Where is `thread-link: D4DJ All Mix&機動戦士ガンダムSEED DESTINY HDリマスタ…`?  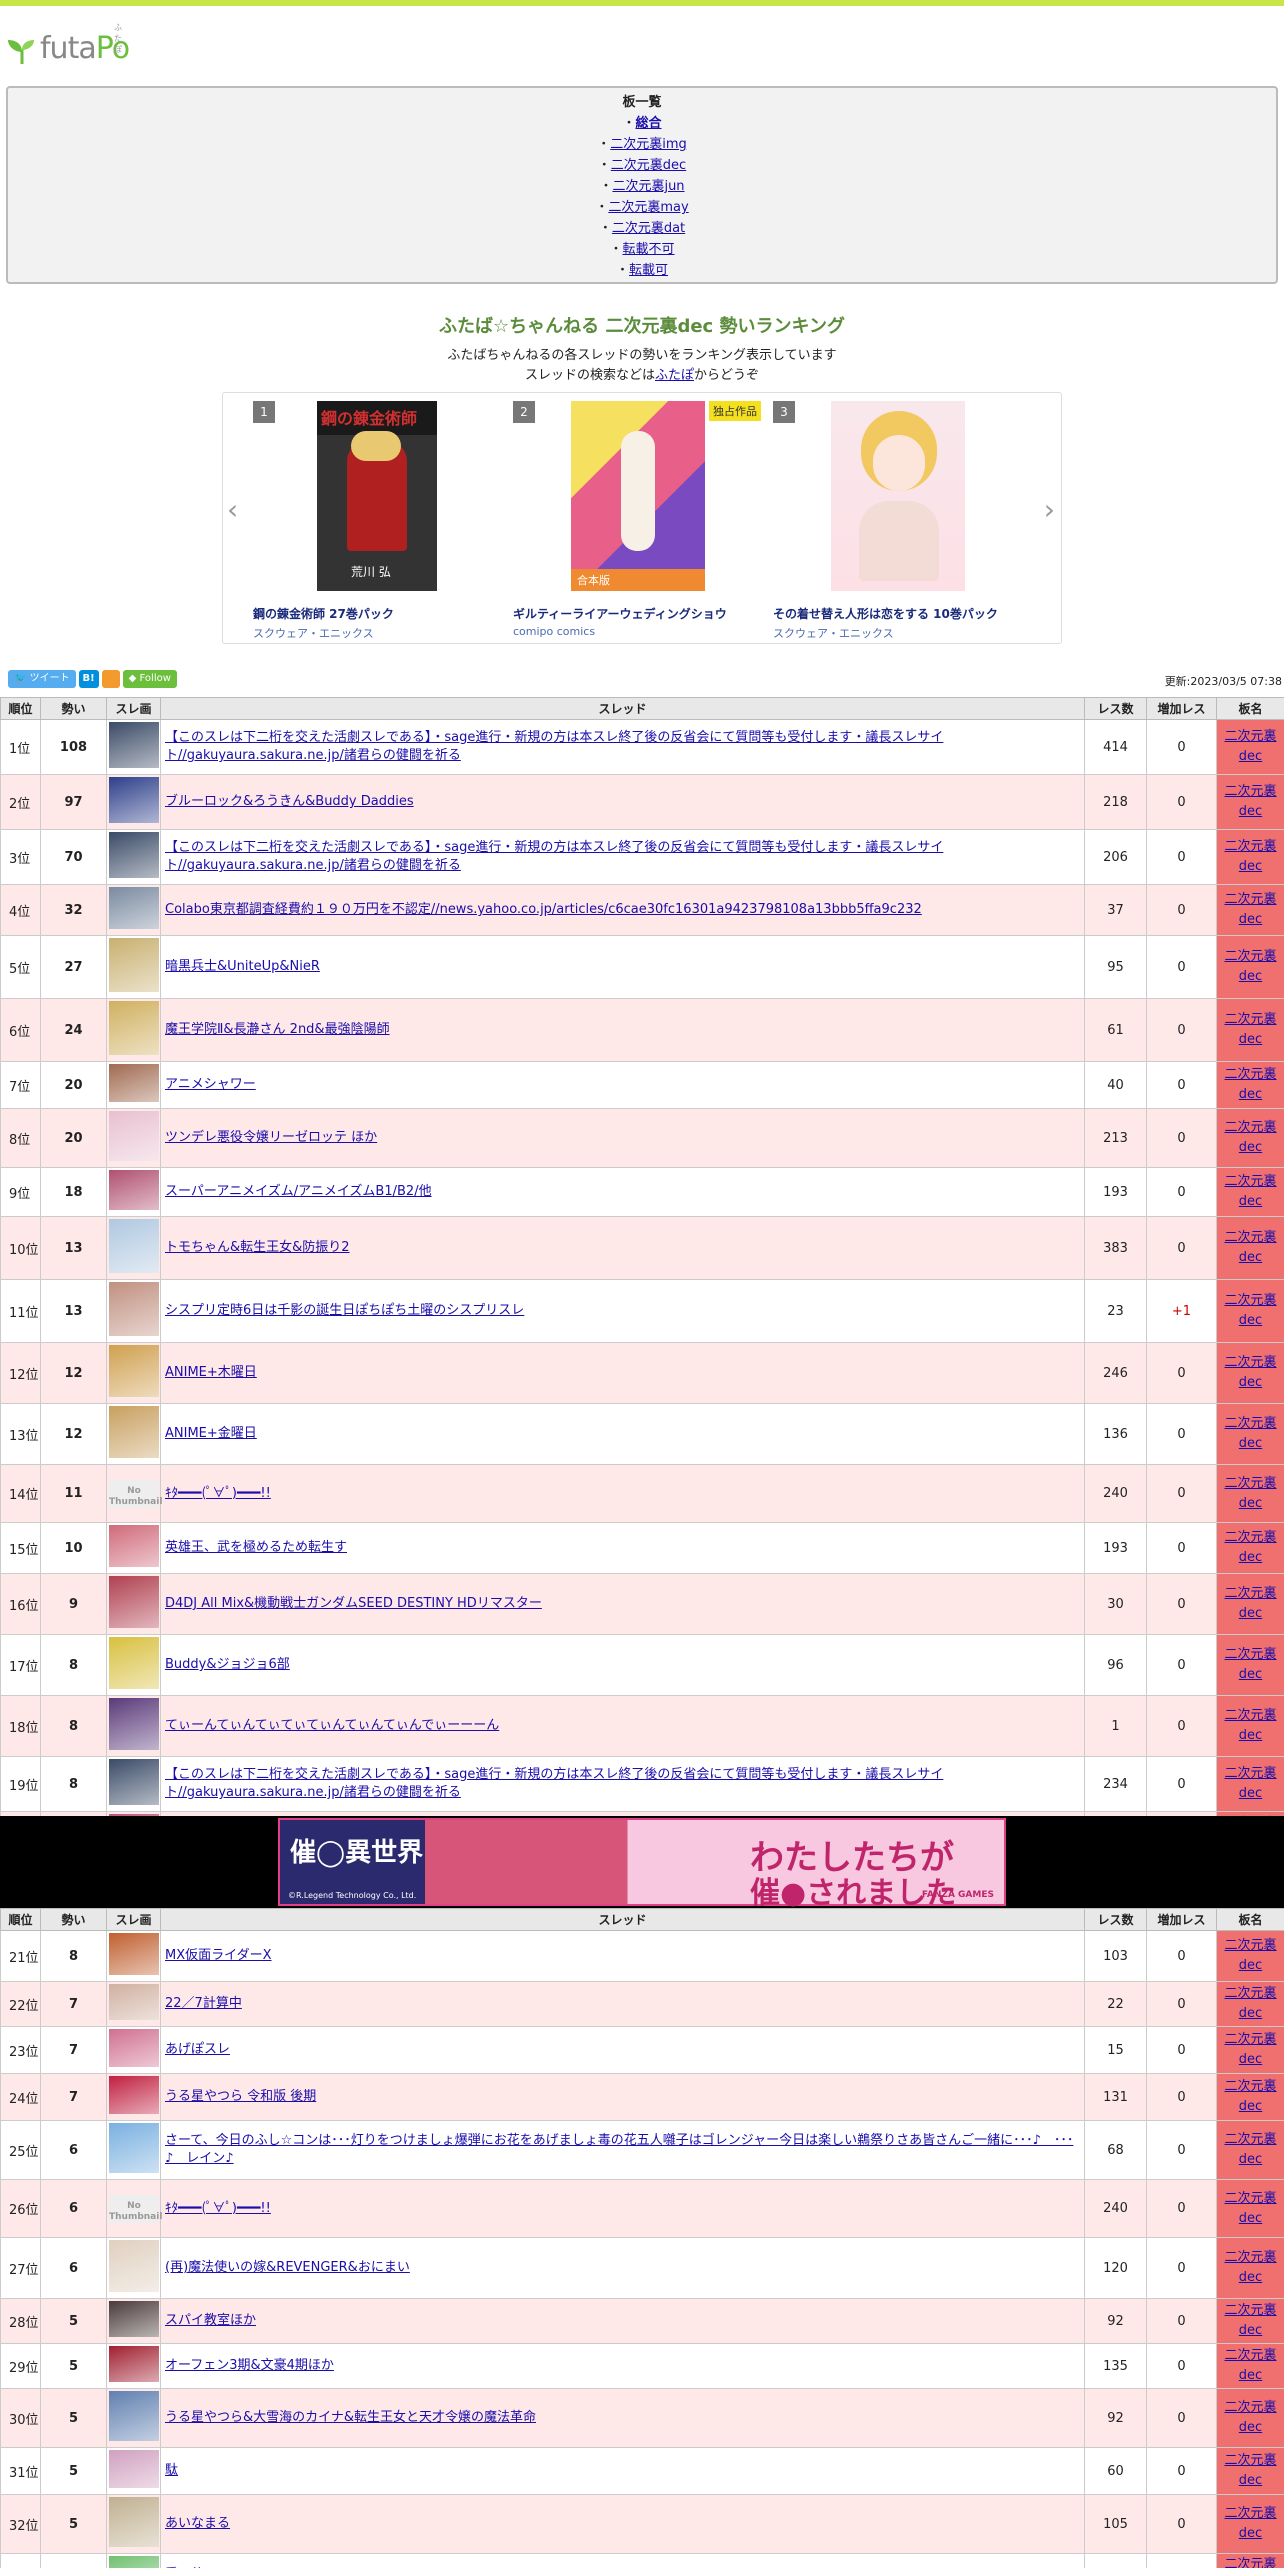 thread-link: D4DJ All Mix&機動戦士ガンダムSEED DESTINY HDリマスタ… is located at coordinates (353, 1603).